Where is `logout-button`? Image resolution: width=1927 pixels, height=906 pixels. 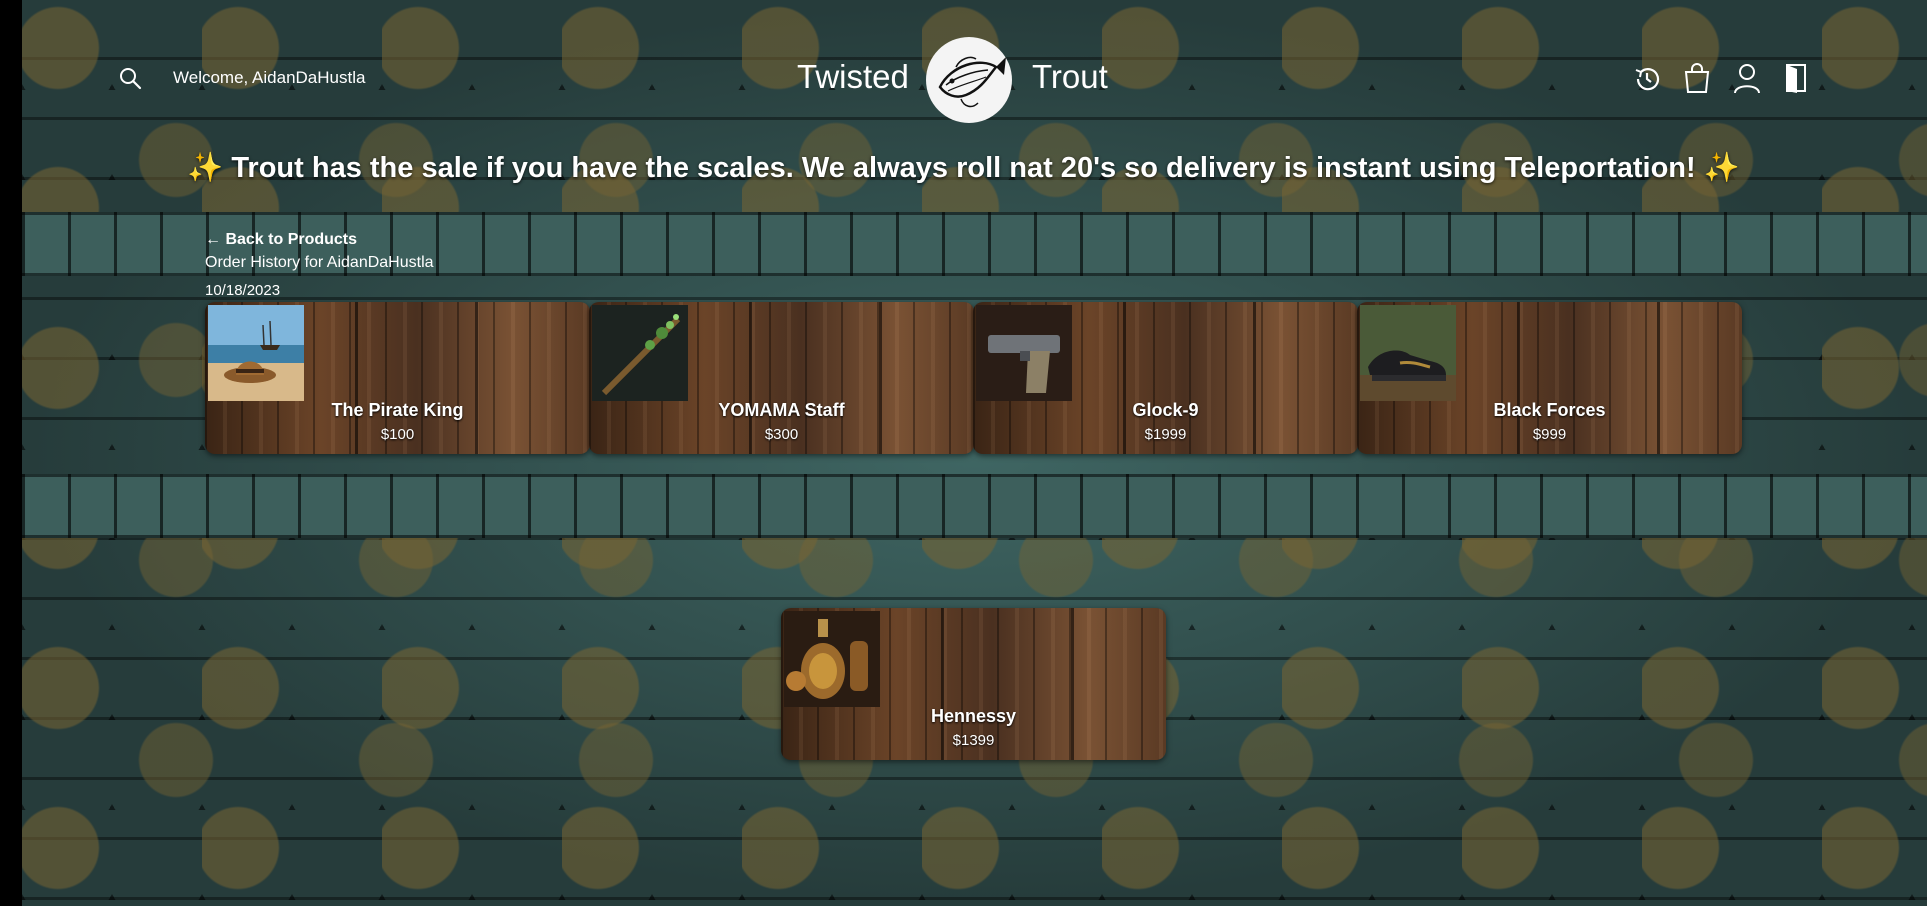
logout-button is located at coordinates (1799, 78).